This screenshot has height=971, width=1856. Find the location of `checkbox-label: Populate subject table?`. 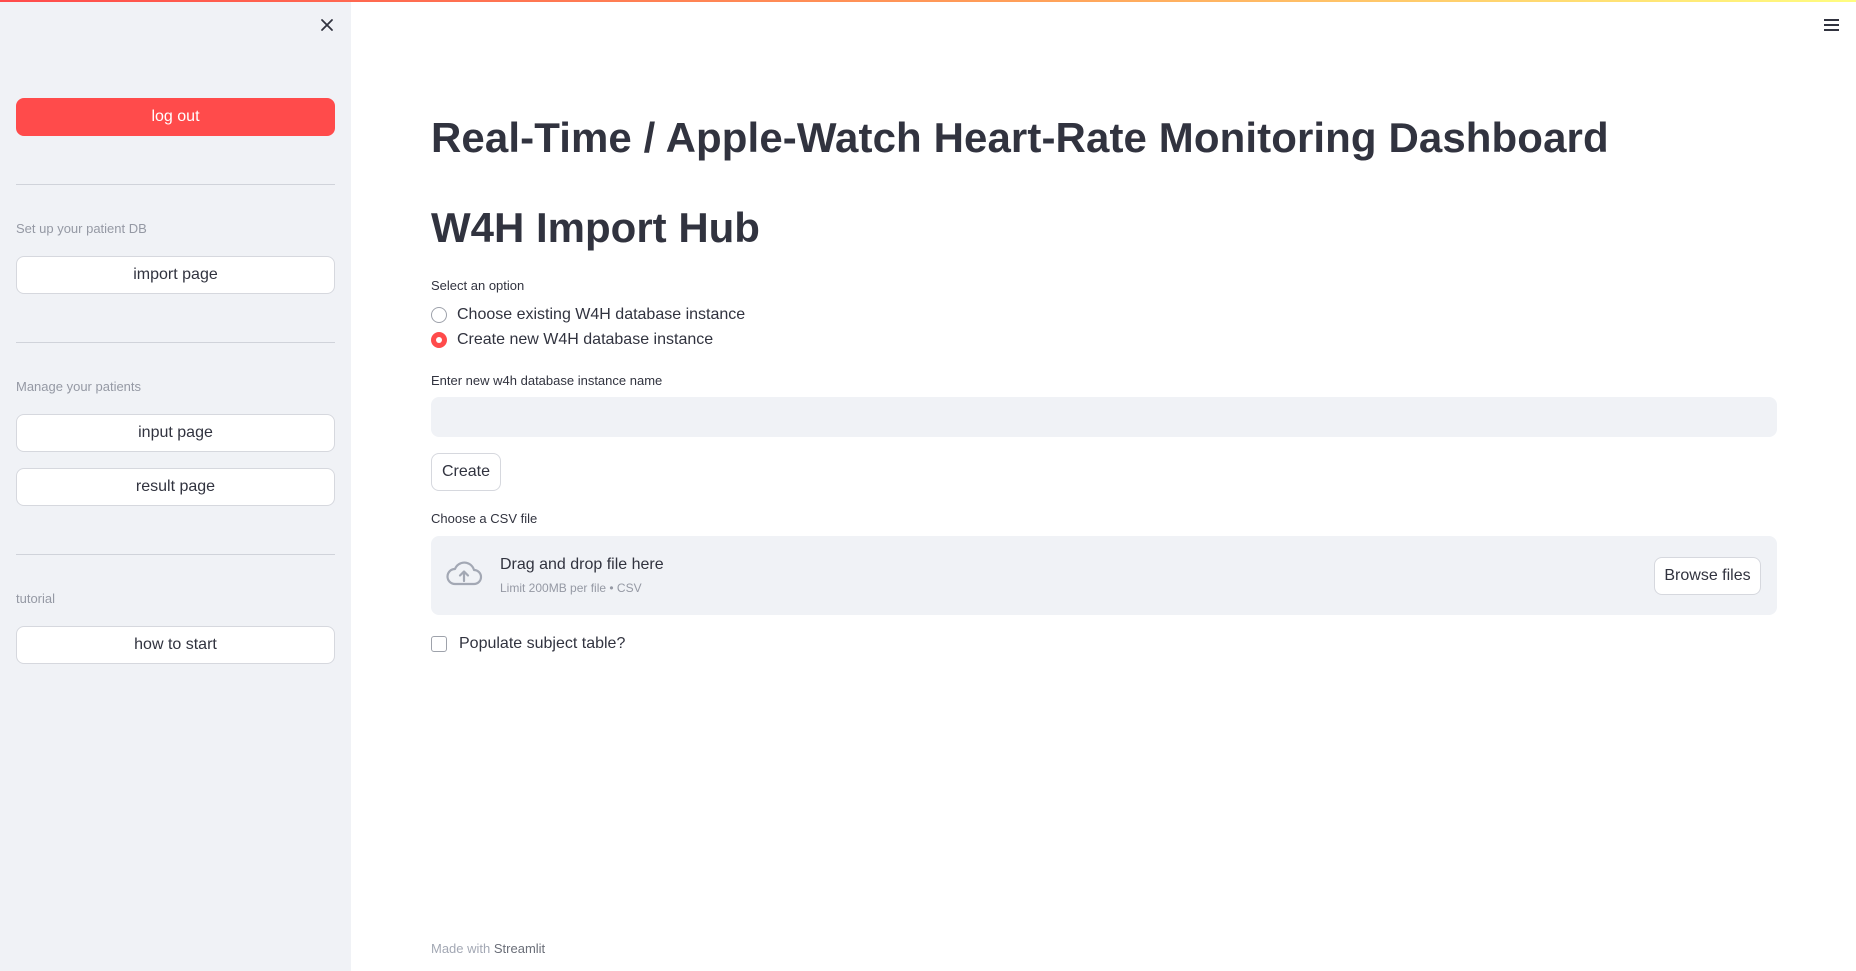

checkbox-label: Populate subject table? is located at coordinates (542, 643).